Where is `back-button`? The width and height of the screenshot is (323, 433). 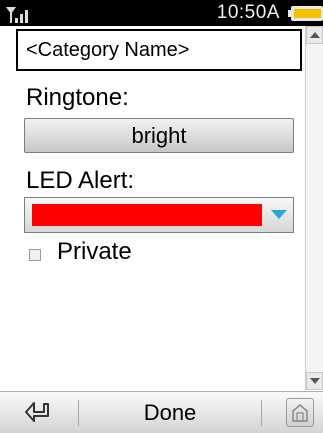
back-button is located at coordinates (39, 412).